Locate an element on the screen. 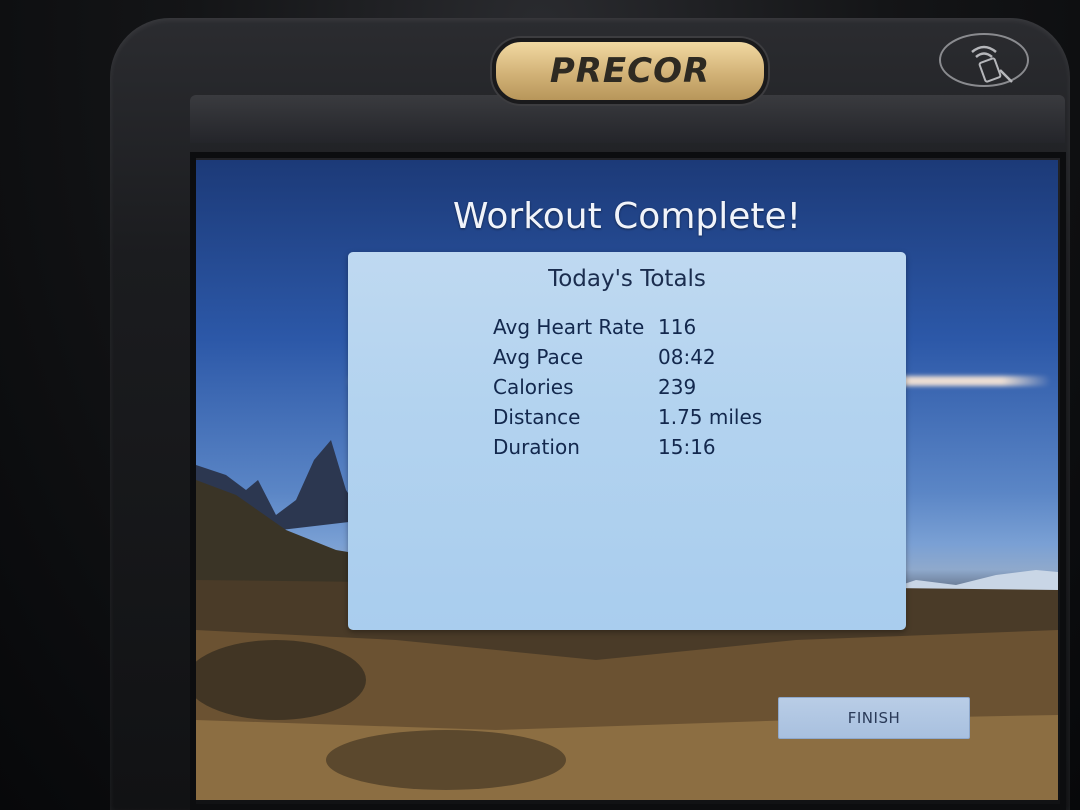  stat-value: 1.75 miles is located at coordinates (710, 417).